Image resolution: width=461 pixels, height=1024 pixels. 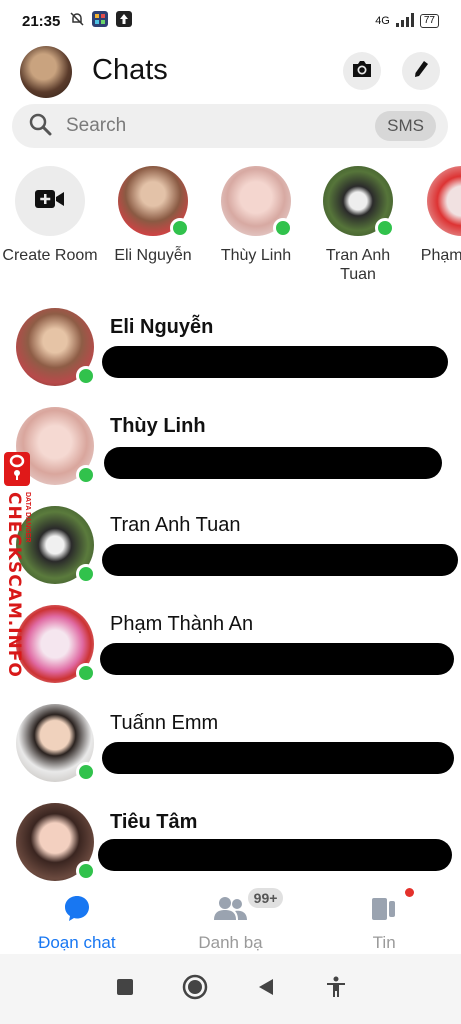 I want to click on pencil-icon, so click(x=421, y=71).